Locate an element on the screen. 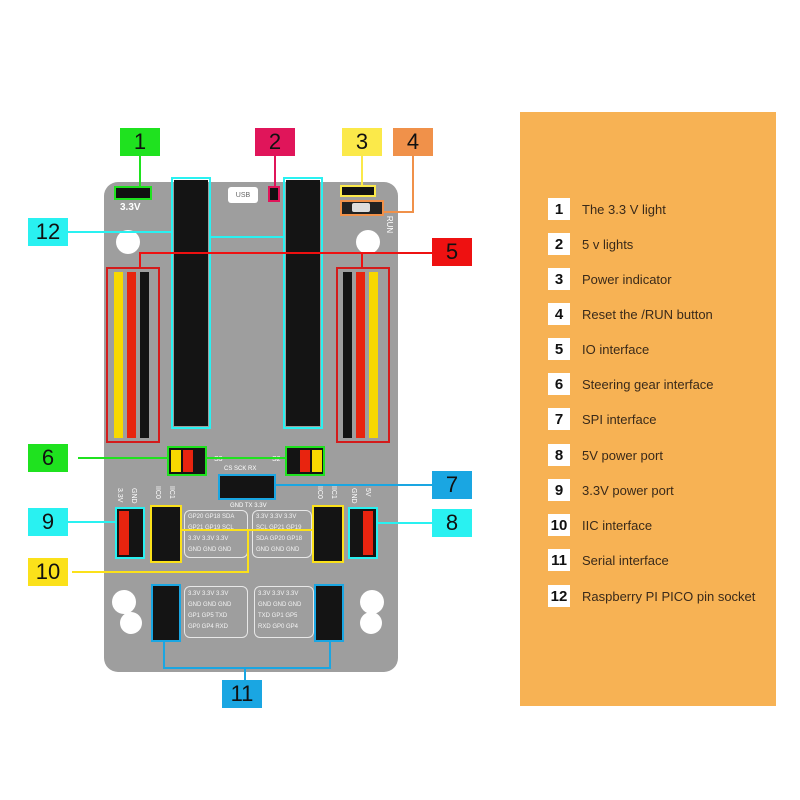 The image size is (800, 800). legend-item: 4 Reset the /RUN button is located at coordinates (630, 314).